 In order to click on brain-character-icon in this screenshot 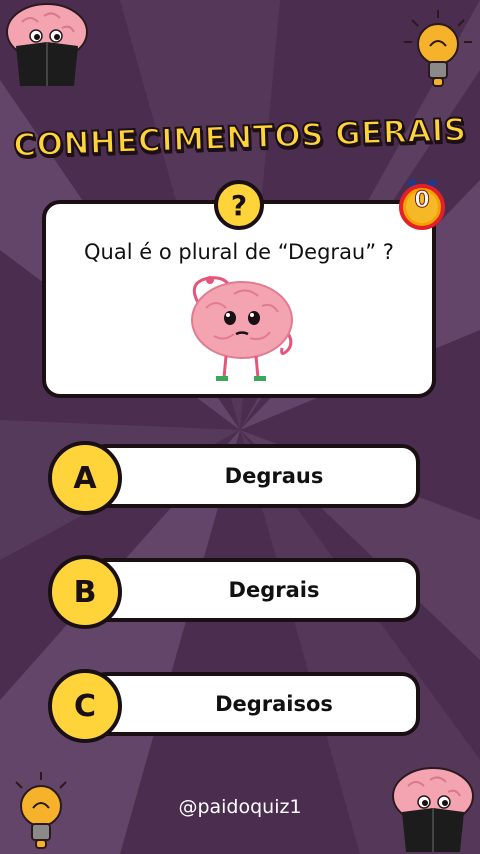, I will do `click(242, 328)`.